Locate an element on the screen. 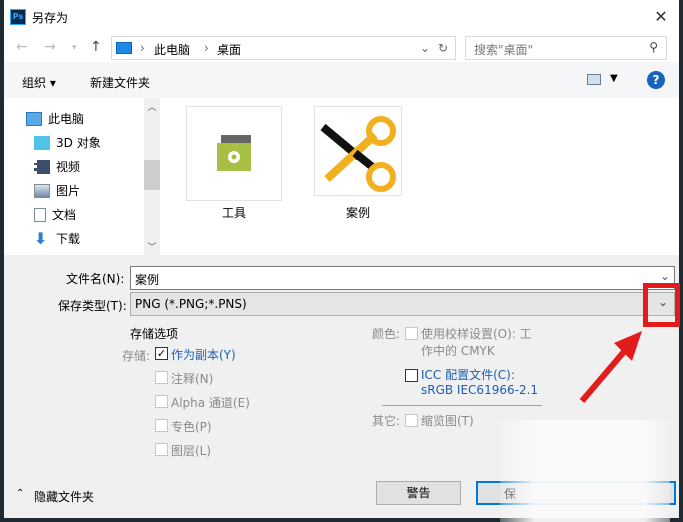  as-copy-checkbox: ✓ is located at coordinates (161, 353).